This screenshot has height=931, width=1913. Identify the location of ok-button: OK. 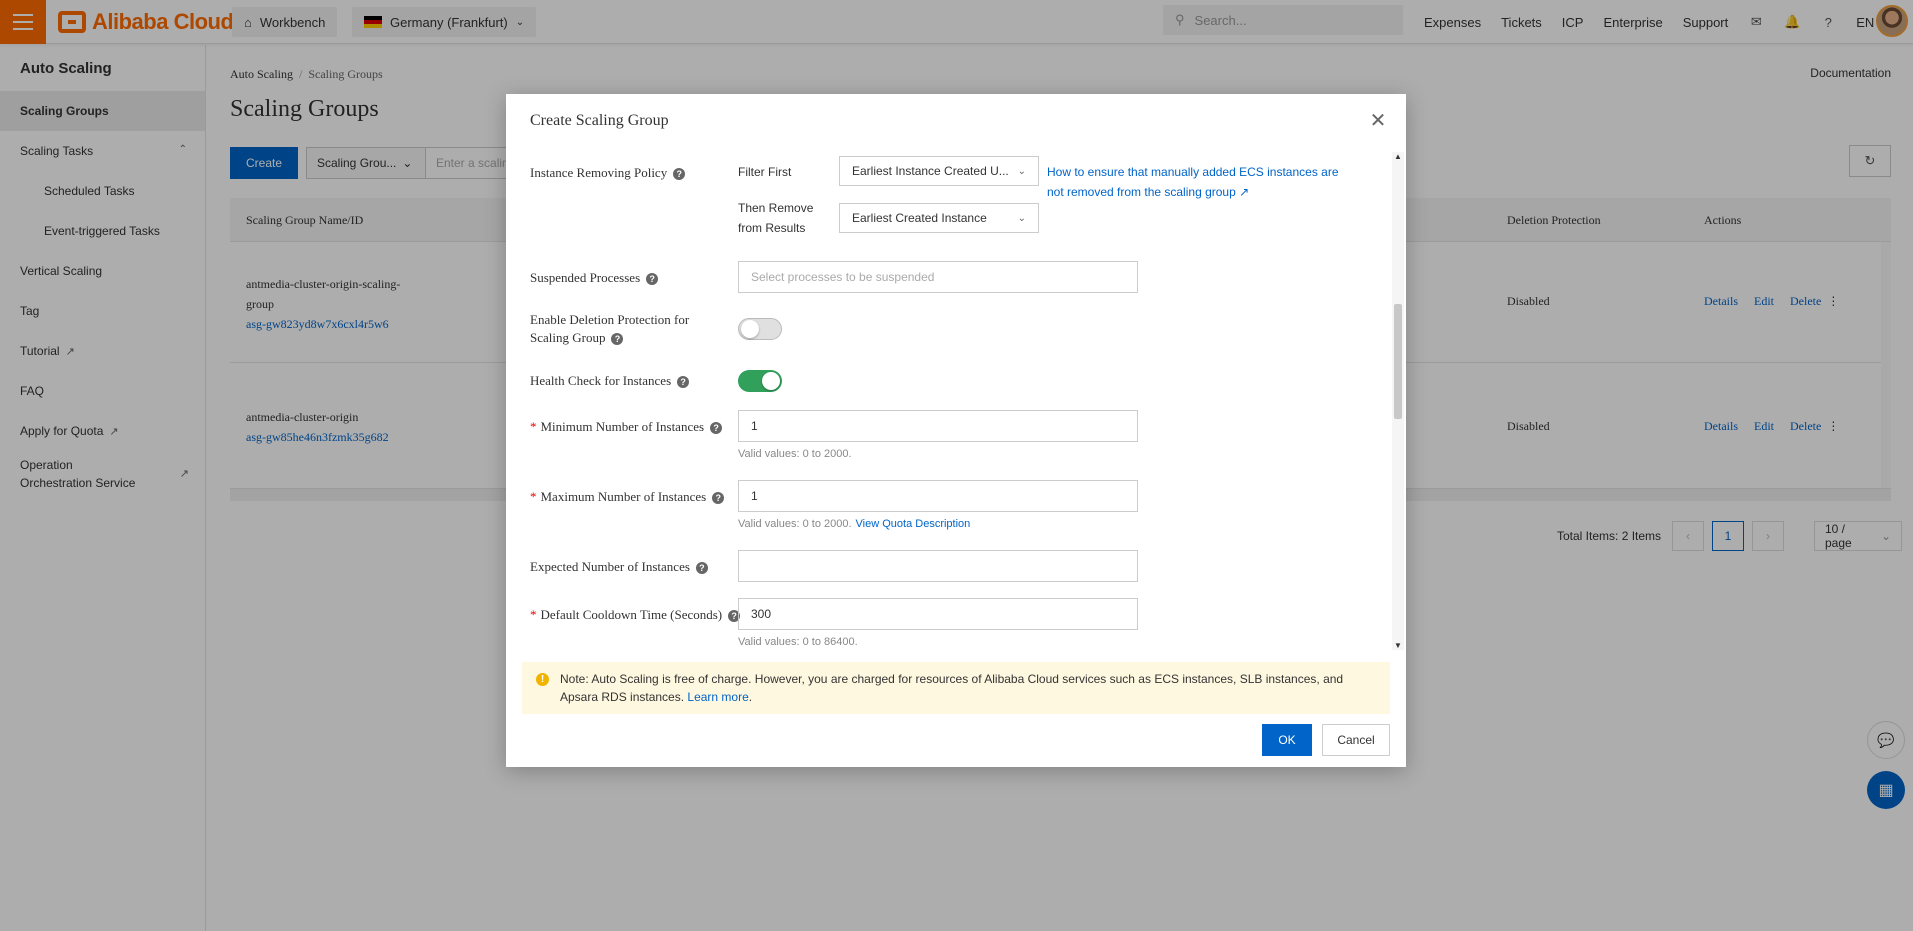
(1287, 740).